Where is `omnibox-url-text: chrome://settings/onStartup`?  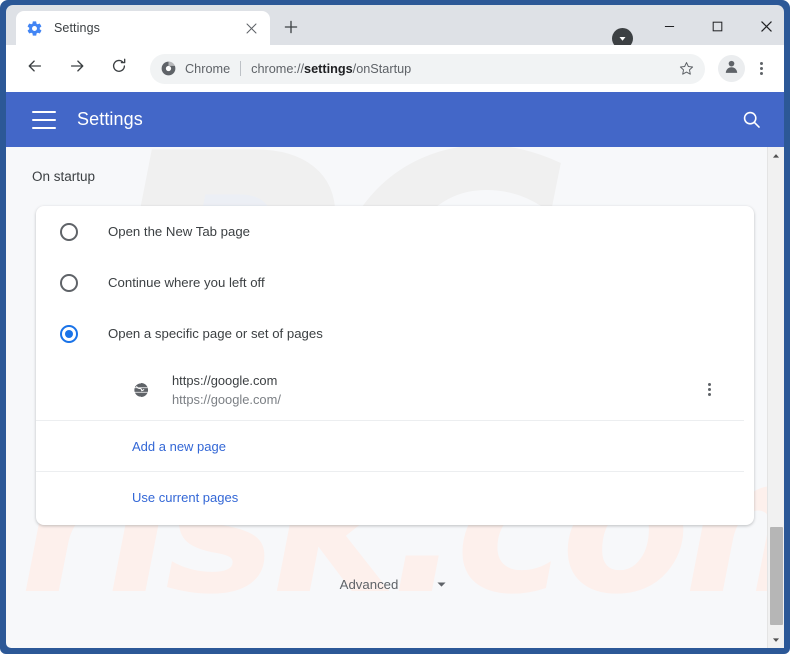
omnibox-url-text: chrome://settings/onStartup is located at coordinates (460, 69).